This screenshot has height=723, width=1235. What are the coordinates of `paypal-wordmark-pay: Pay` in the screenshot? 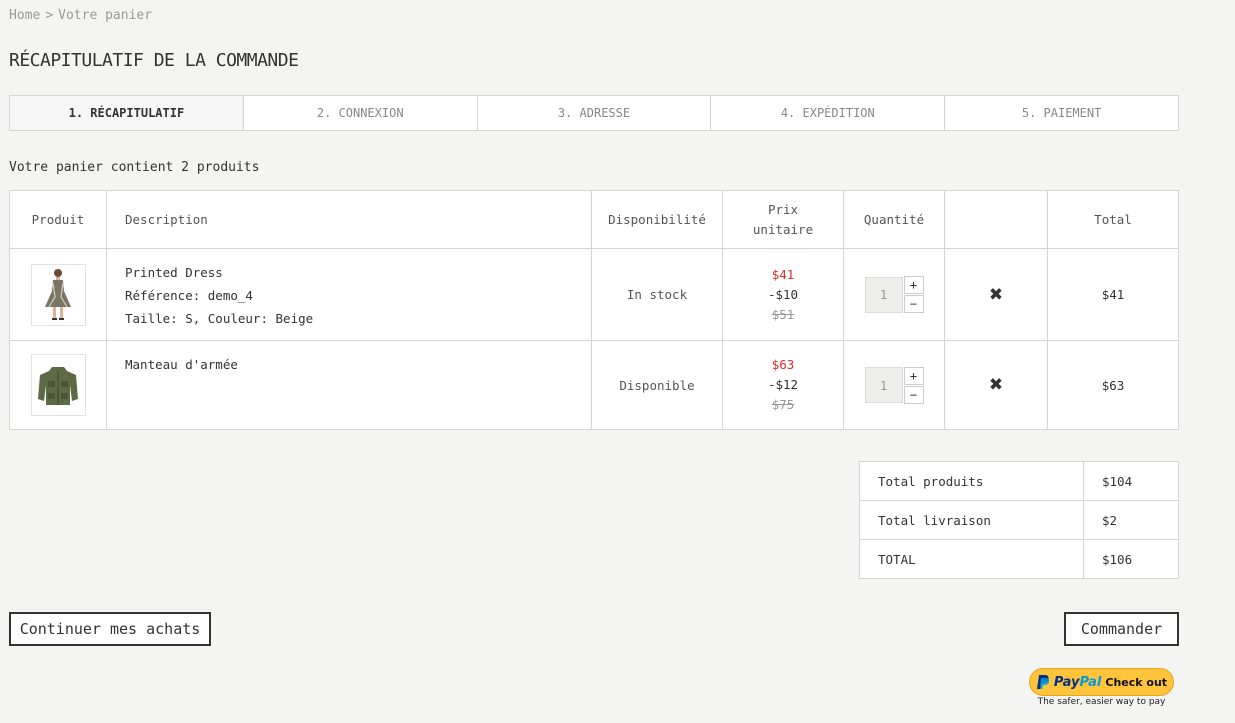 It's located at (1066, 682).